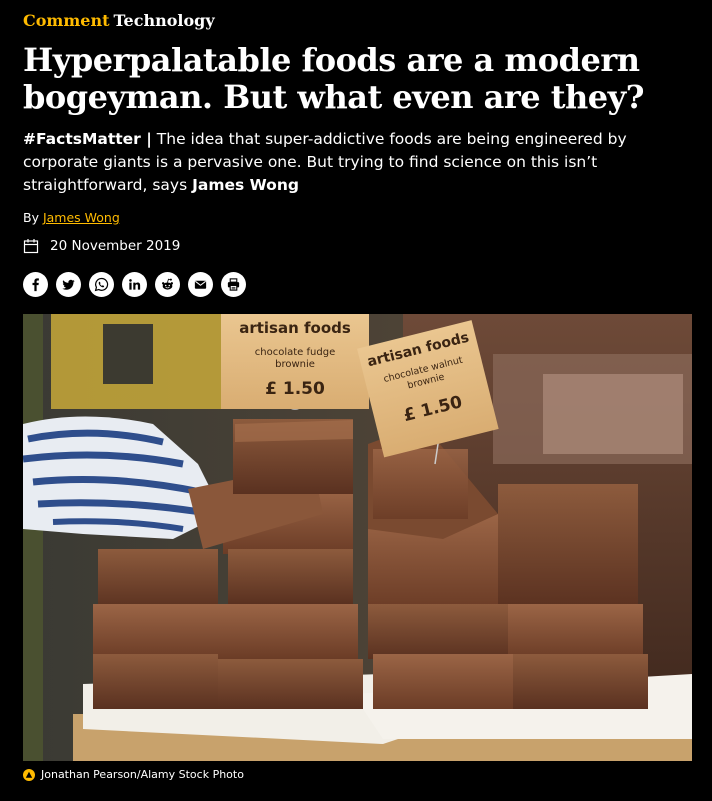 The height and width of the screenshot is (801, 712). I want to click on calendar-icon, so click(31, 246).